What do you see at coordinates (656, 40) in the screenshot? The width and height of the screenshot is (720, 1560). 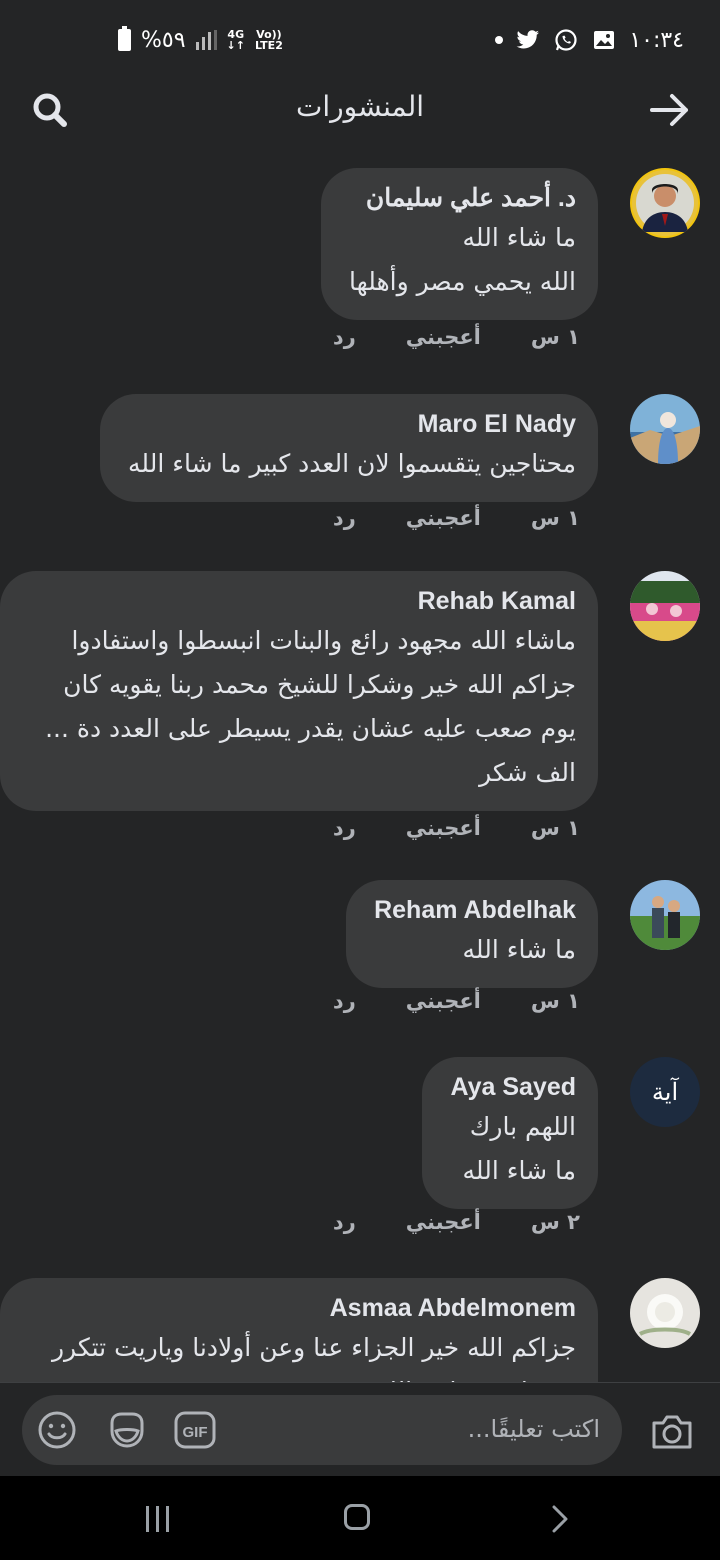 I see `clock: ١٠:٣٤` at bounding box center [656, 40].